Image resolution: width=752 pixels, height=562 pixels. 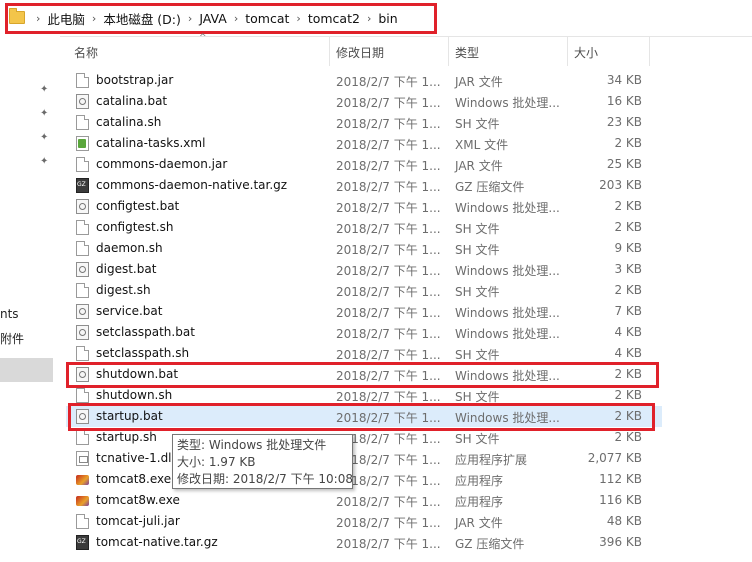 I want to click on breadcrumb-tomcat2: tomcat2, so click(x=334, y=18).